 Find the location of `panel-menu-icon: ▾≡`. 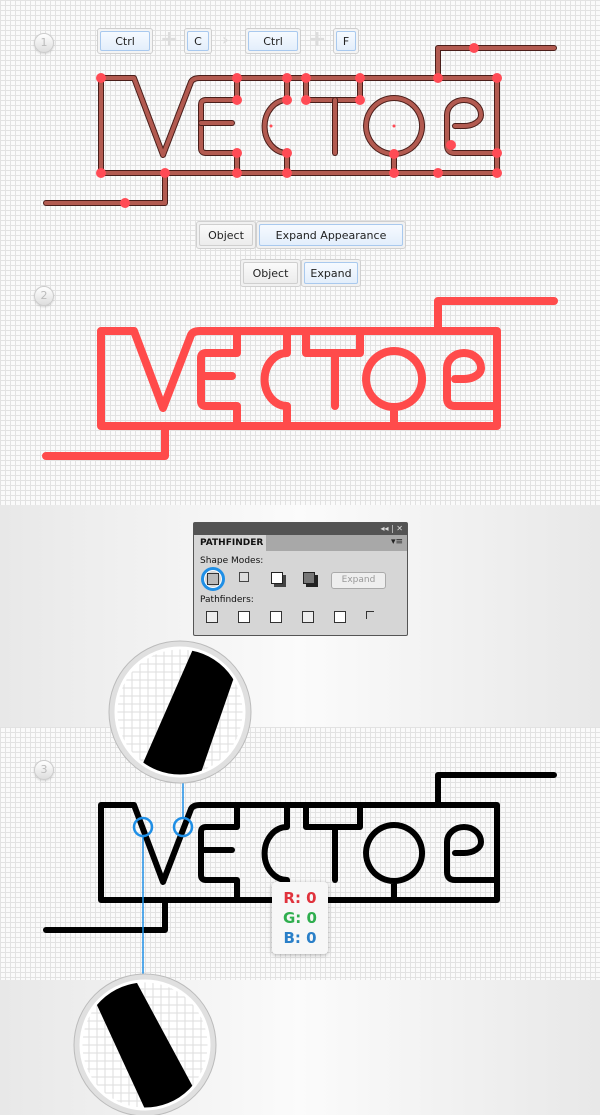

panel-menu-icon: ▾≡ is located at coordinates (397, 542).